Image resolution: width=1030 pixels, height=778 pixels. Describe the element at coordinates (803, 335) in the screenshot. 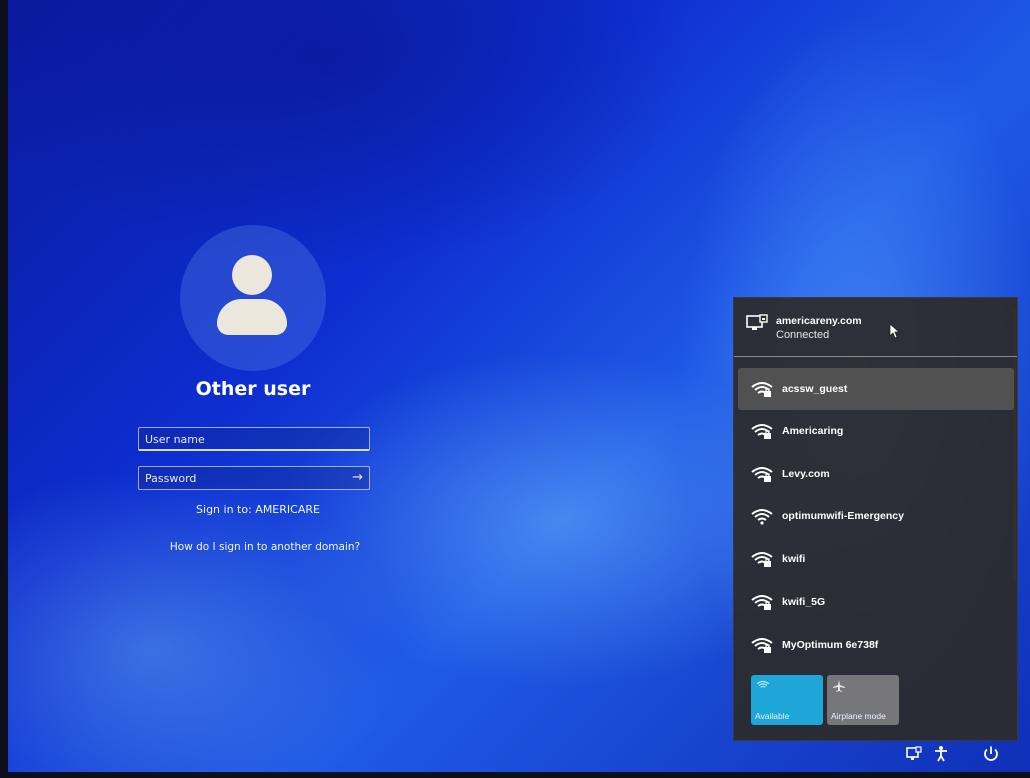

I see `connected-network-status: Connected` at that location.